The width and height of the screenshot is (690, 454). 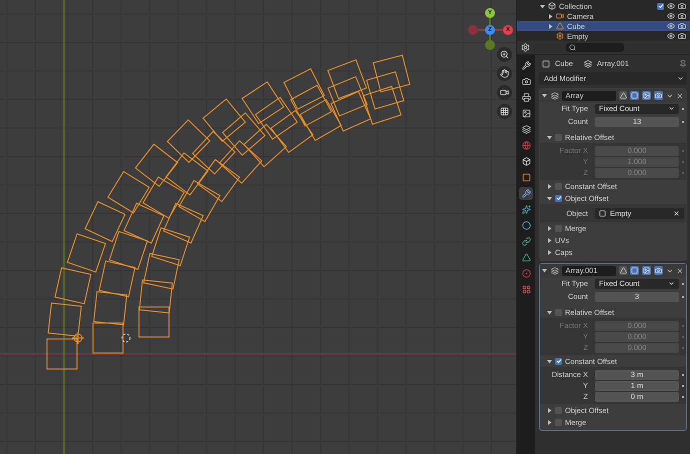 What do you see at coordinates (78, 338) in the screenshot?
I see `empty-origin-icon` at bounding box center [78, 338].